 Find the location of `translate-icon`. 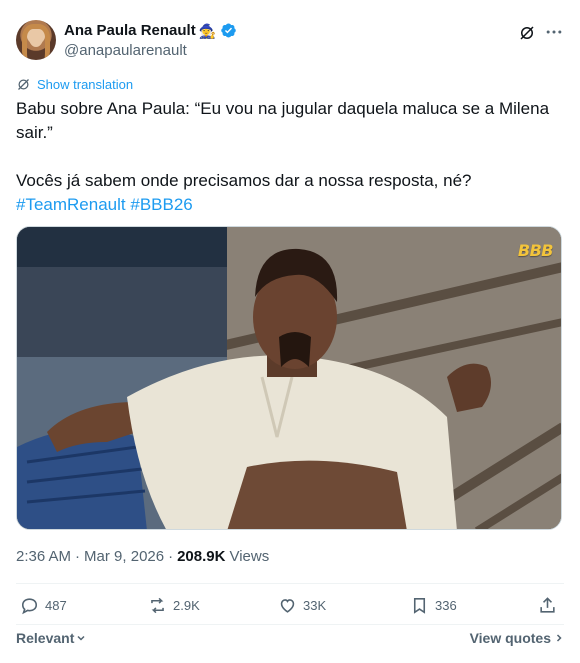

translate-icon is located at coordinates (23, 84).